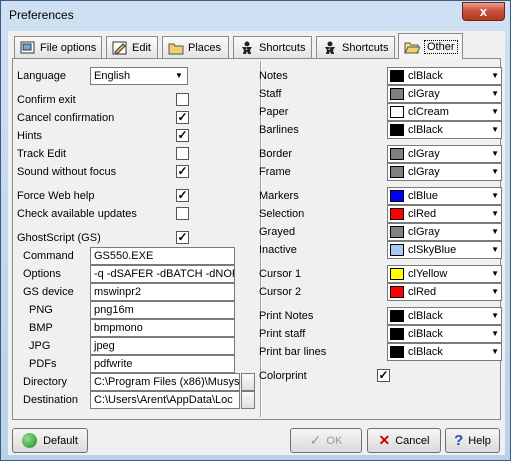 The width and height of the screenshot is (511, 461). What do you see at coordinates (162, 364) in the screenshot?
I see `pdf-input: pdfwrite` at bounding box center [162, 364].